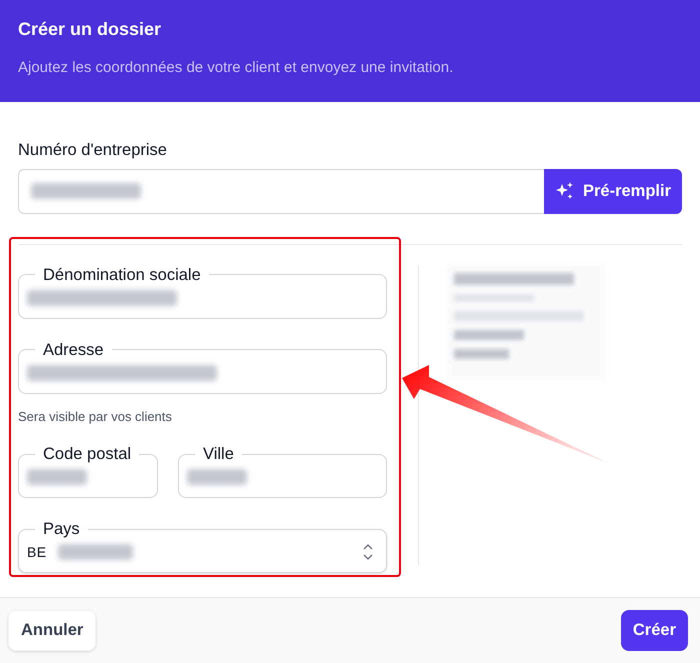  I want to click on input-field, so click(281, 191).